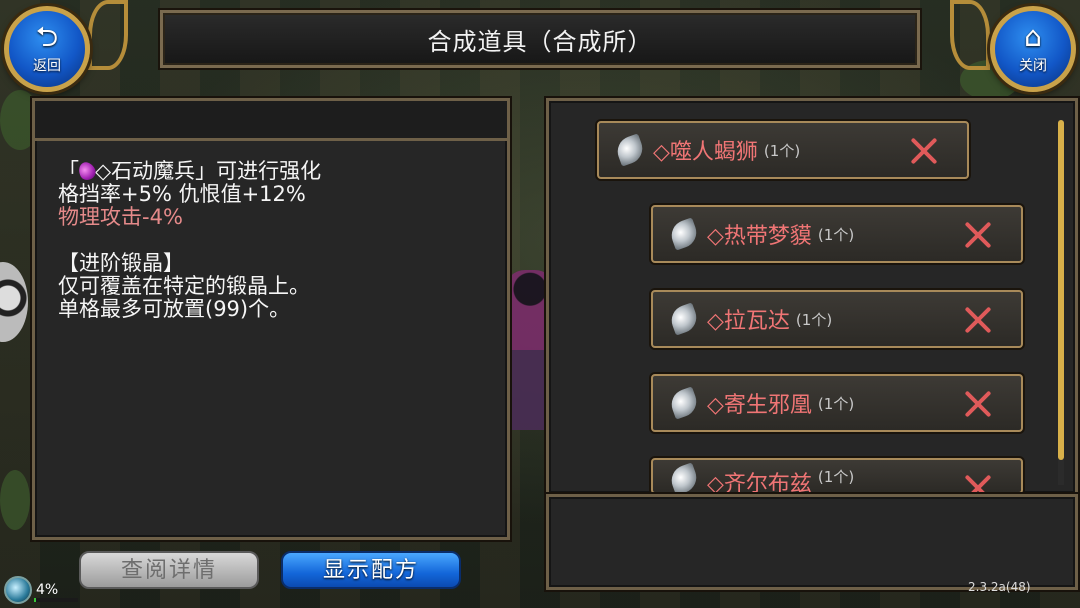 Image resolution: width=1080 pixels, height=608 pixels. Describe the element at coordinates (540, 41) in the screenshot. I see `page-title: 合成道具（合成所）` at that location.